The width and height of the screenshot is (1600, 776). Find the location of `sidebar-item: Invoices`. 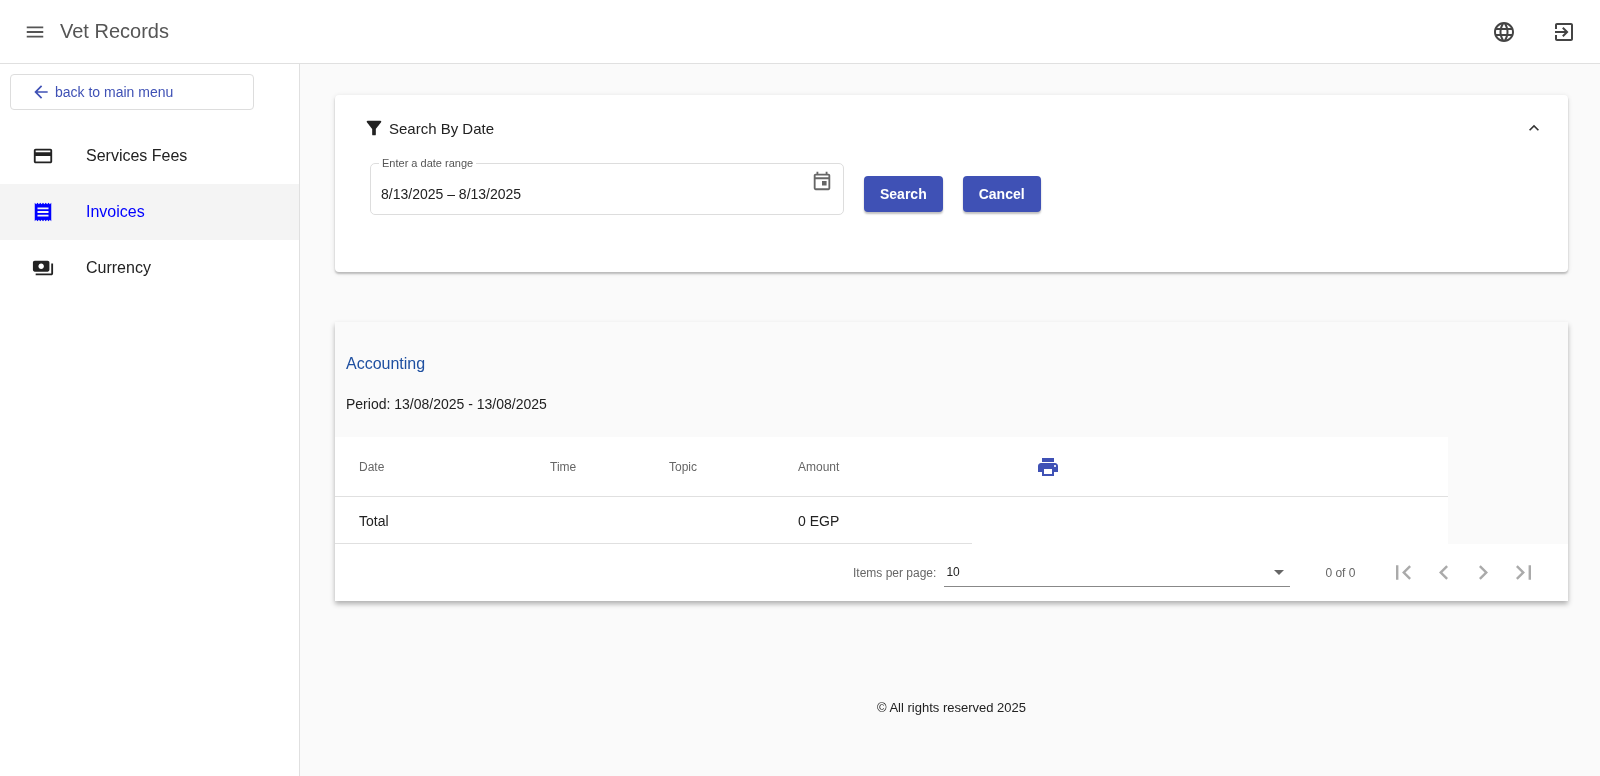

sidebar-item: Invoices is located at coordinates (149, 212).